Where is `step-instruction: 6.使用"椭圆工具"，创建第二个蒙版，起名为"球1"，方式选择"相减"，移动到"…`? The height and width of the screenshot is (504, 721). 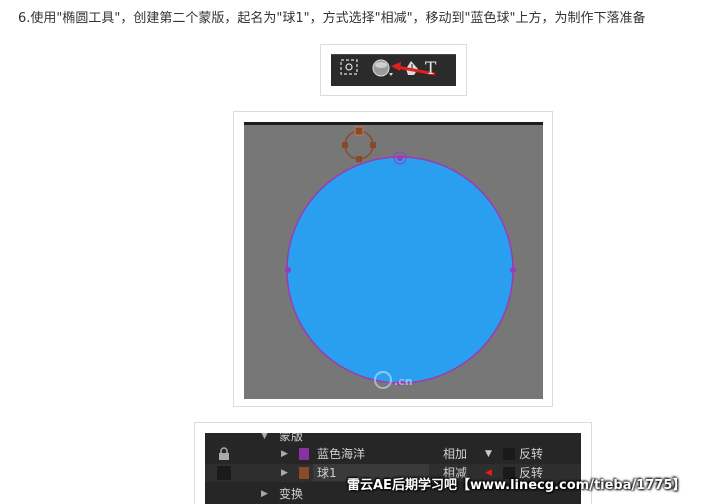
step-instruction: 6.使用"椭圆工具"，创建第二个蒙版，起名为"球1"，方式选择"相减"，移动到"… is located at coordinates (332, 18).